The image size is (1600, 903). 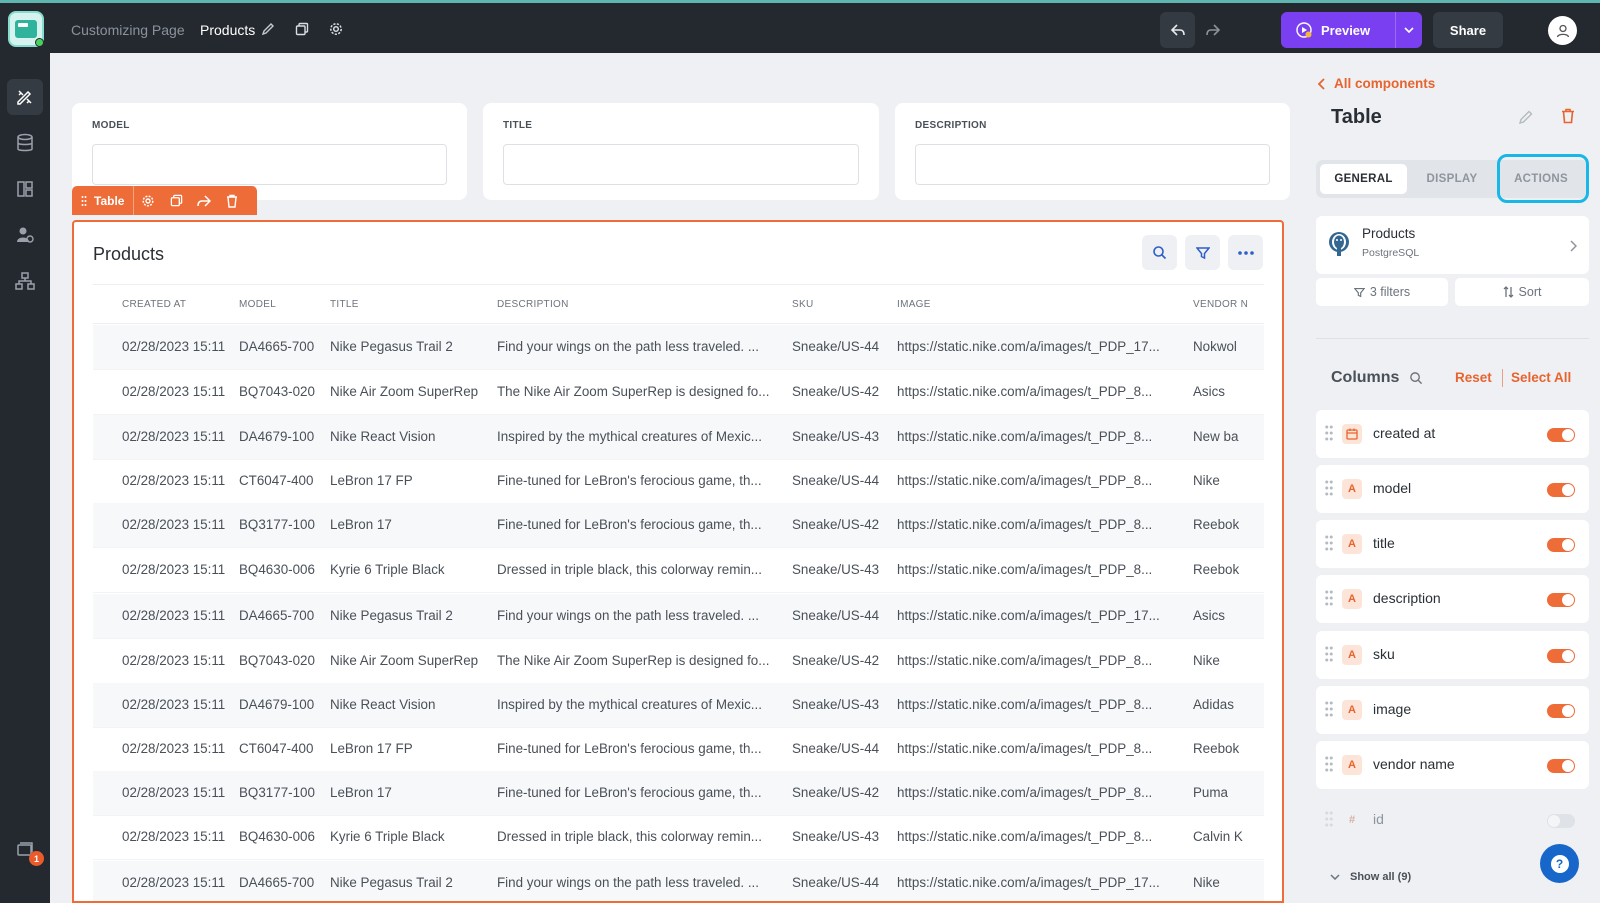 I want to click on app-logo, so click(x=26, y=29).